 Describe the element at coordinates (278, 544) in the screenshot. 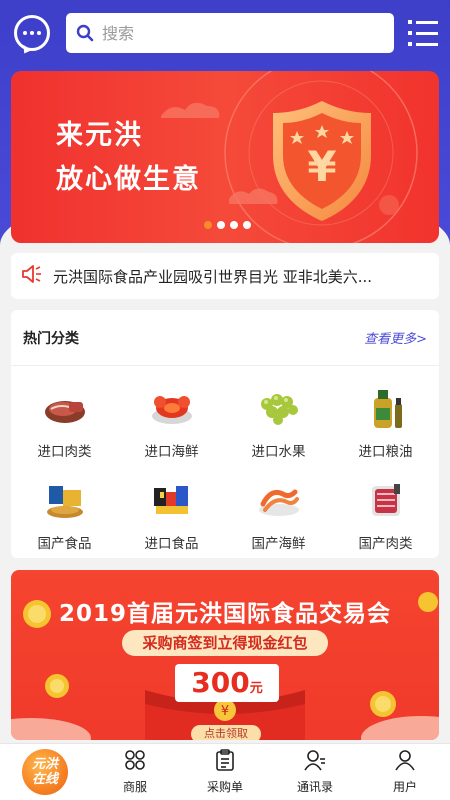

I see `category-label: 国产海鲜` at that location.